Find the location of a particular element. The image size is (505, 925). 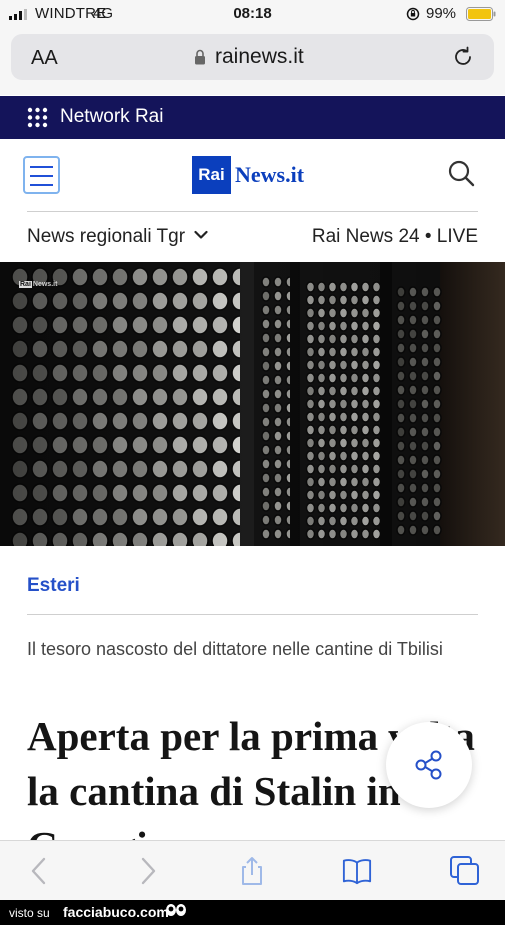

back-icon is located at coordinates (39, 871).